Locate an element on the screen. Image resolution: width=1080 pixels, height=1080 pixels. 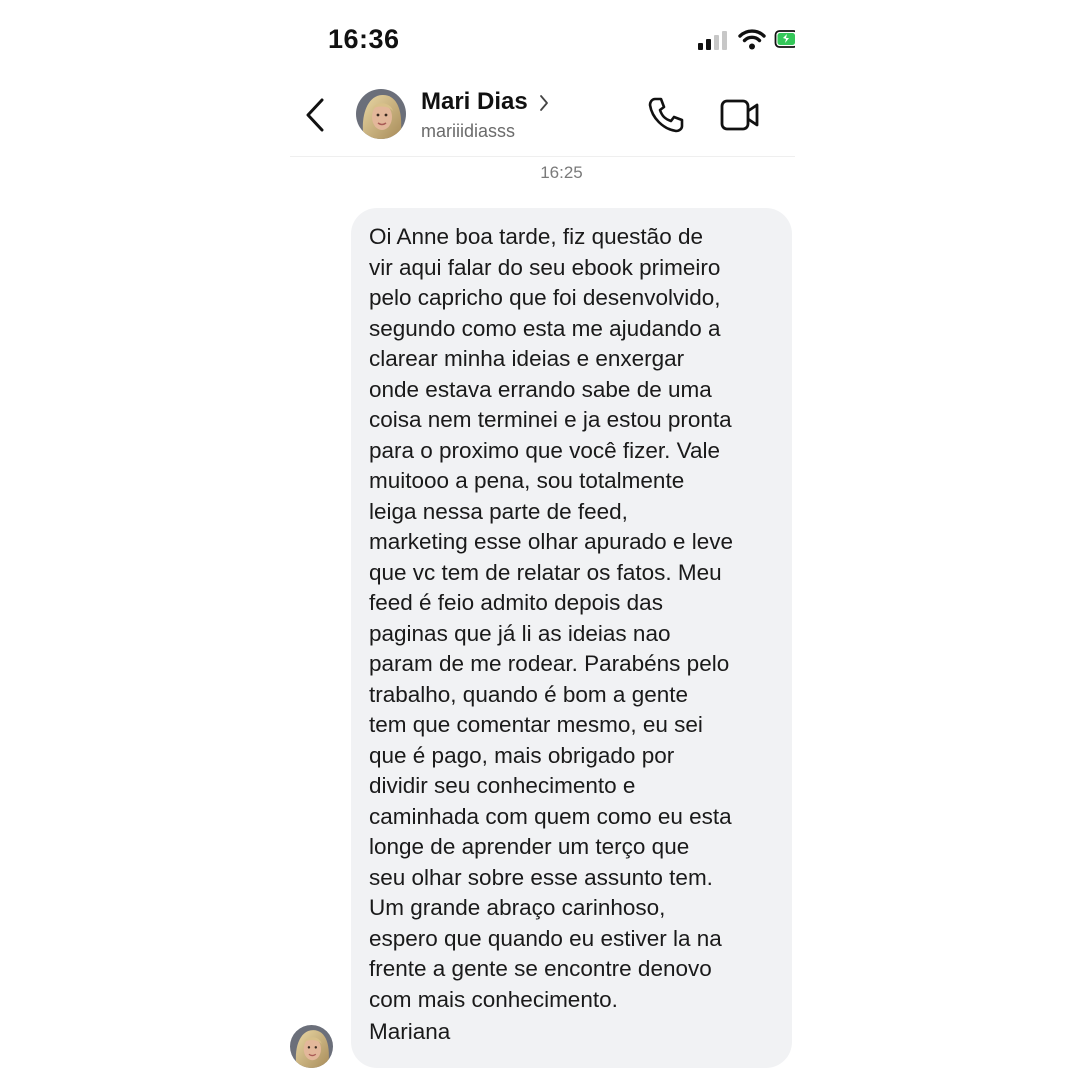
status-bar: 16:36 is located at coordinates (542, 40).